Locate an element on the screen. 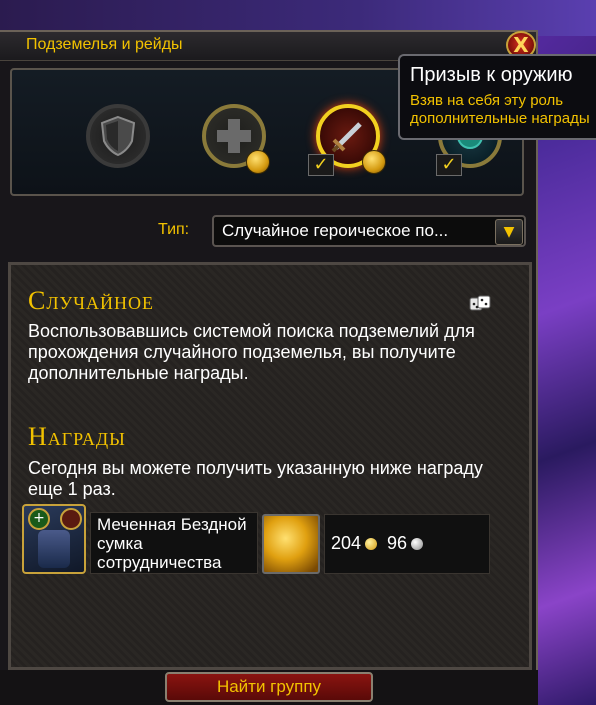  role-extra-checkbox: ✓ is located at coordinates (449, 165).